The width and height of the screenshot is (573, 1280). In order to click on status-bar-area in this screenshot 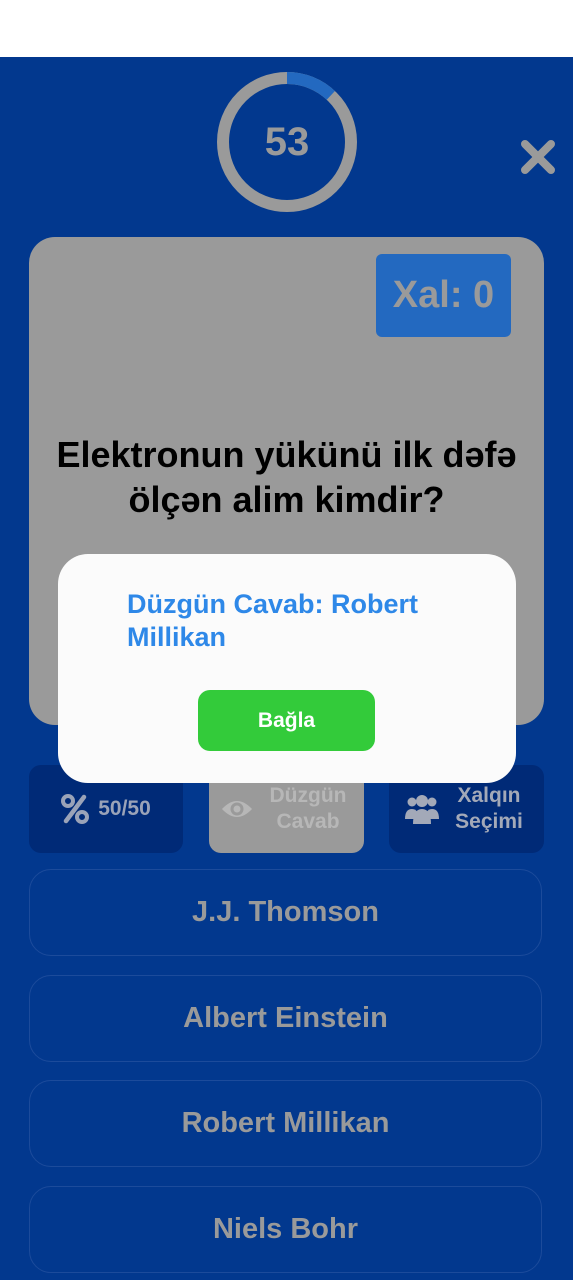, I will do `click(286, 28)`.